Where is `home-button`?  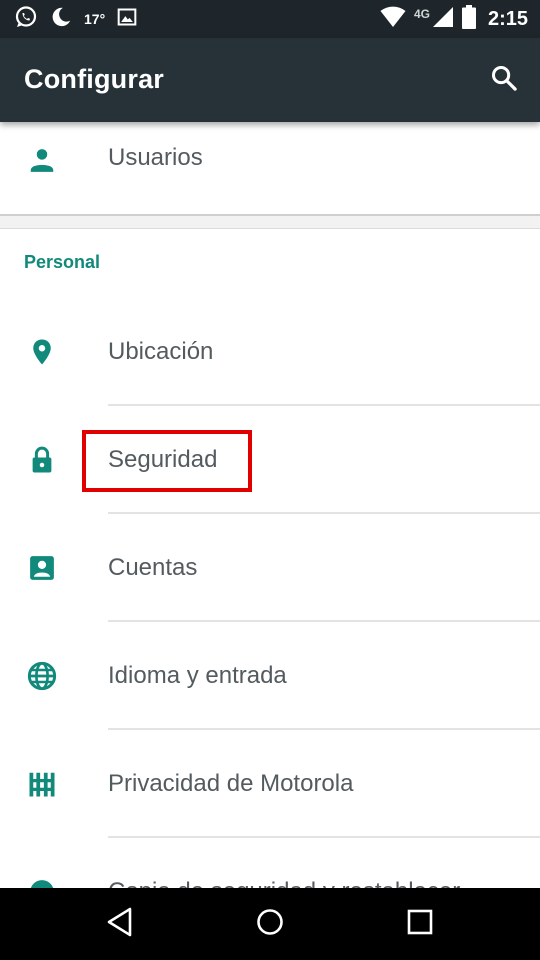
home-button is located at coordinates (270, 924).